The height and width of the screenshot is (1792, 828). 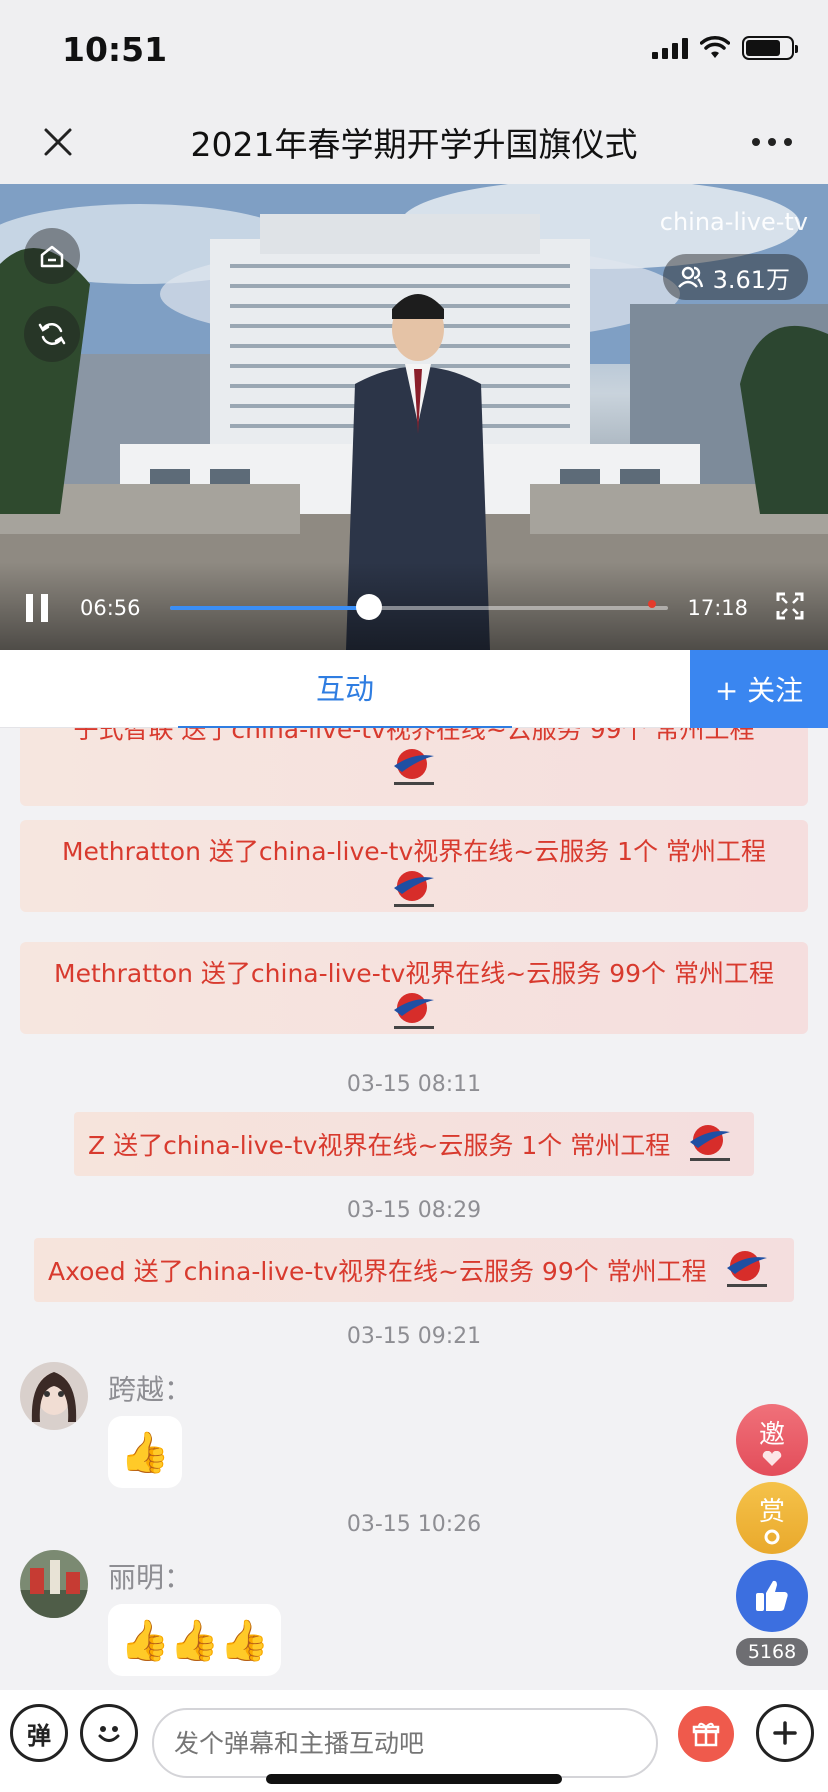 I want to click on thumbs-up-emoji: 👍, so click(x=145, y=1452).